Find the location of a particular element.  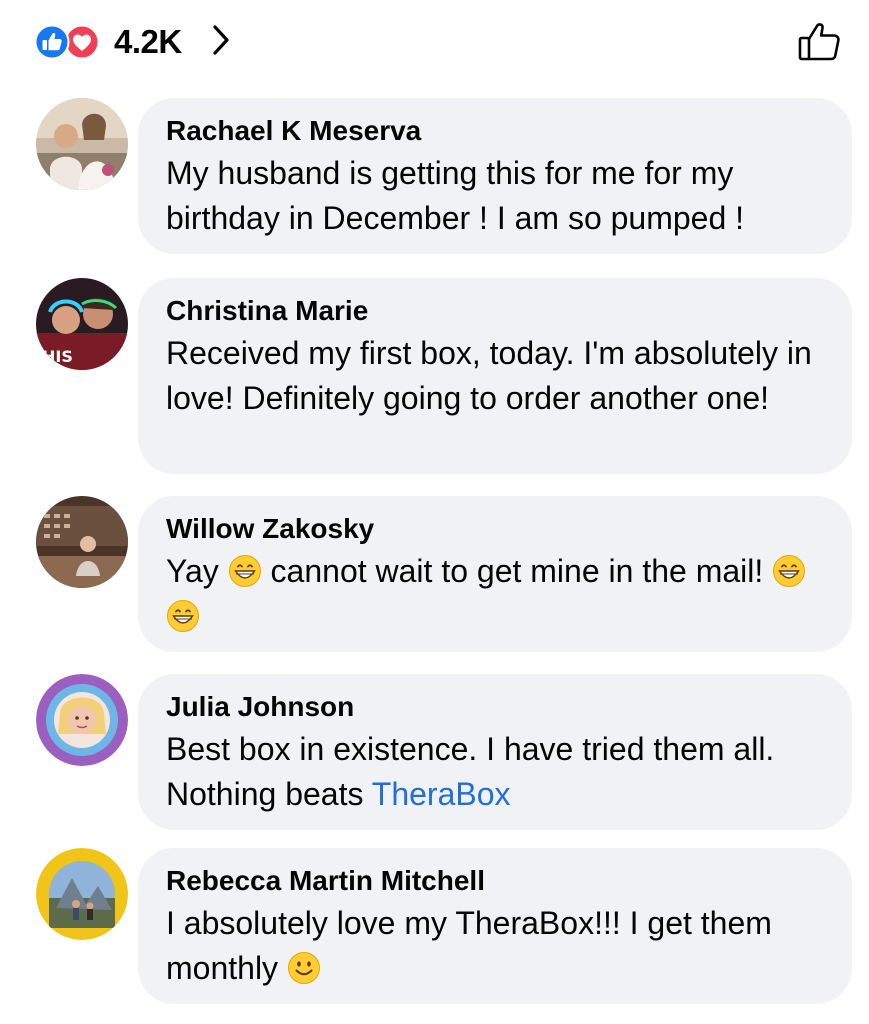

smiling-face-icon is located at coordinates (304, 968).